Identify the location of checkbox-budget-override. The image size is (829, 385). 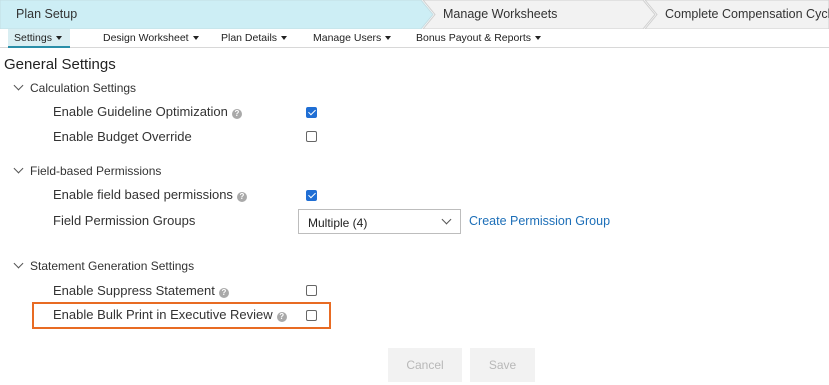
(311, 136).